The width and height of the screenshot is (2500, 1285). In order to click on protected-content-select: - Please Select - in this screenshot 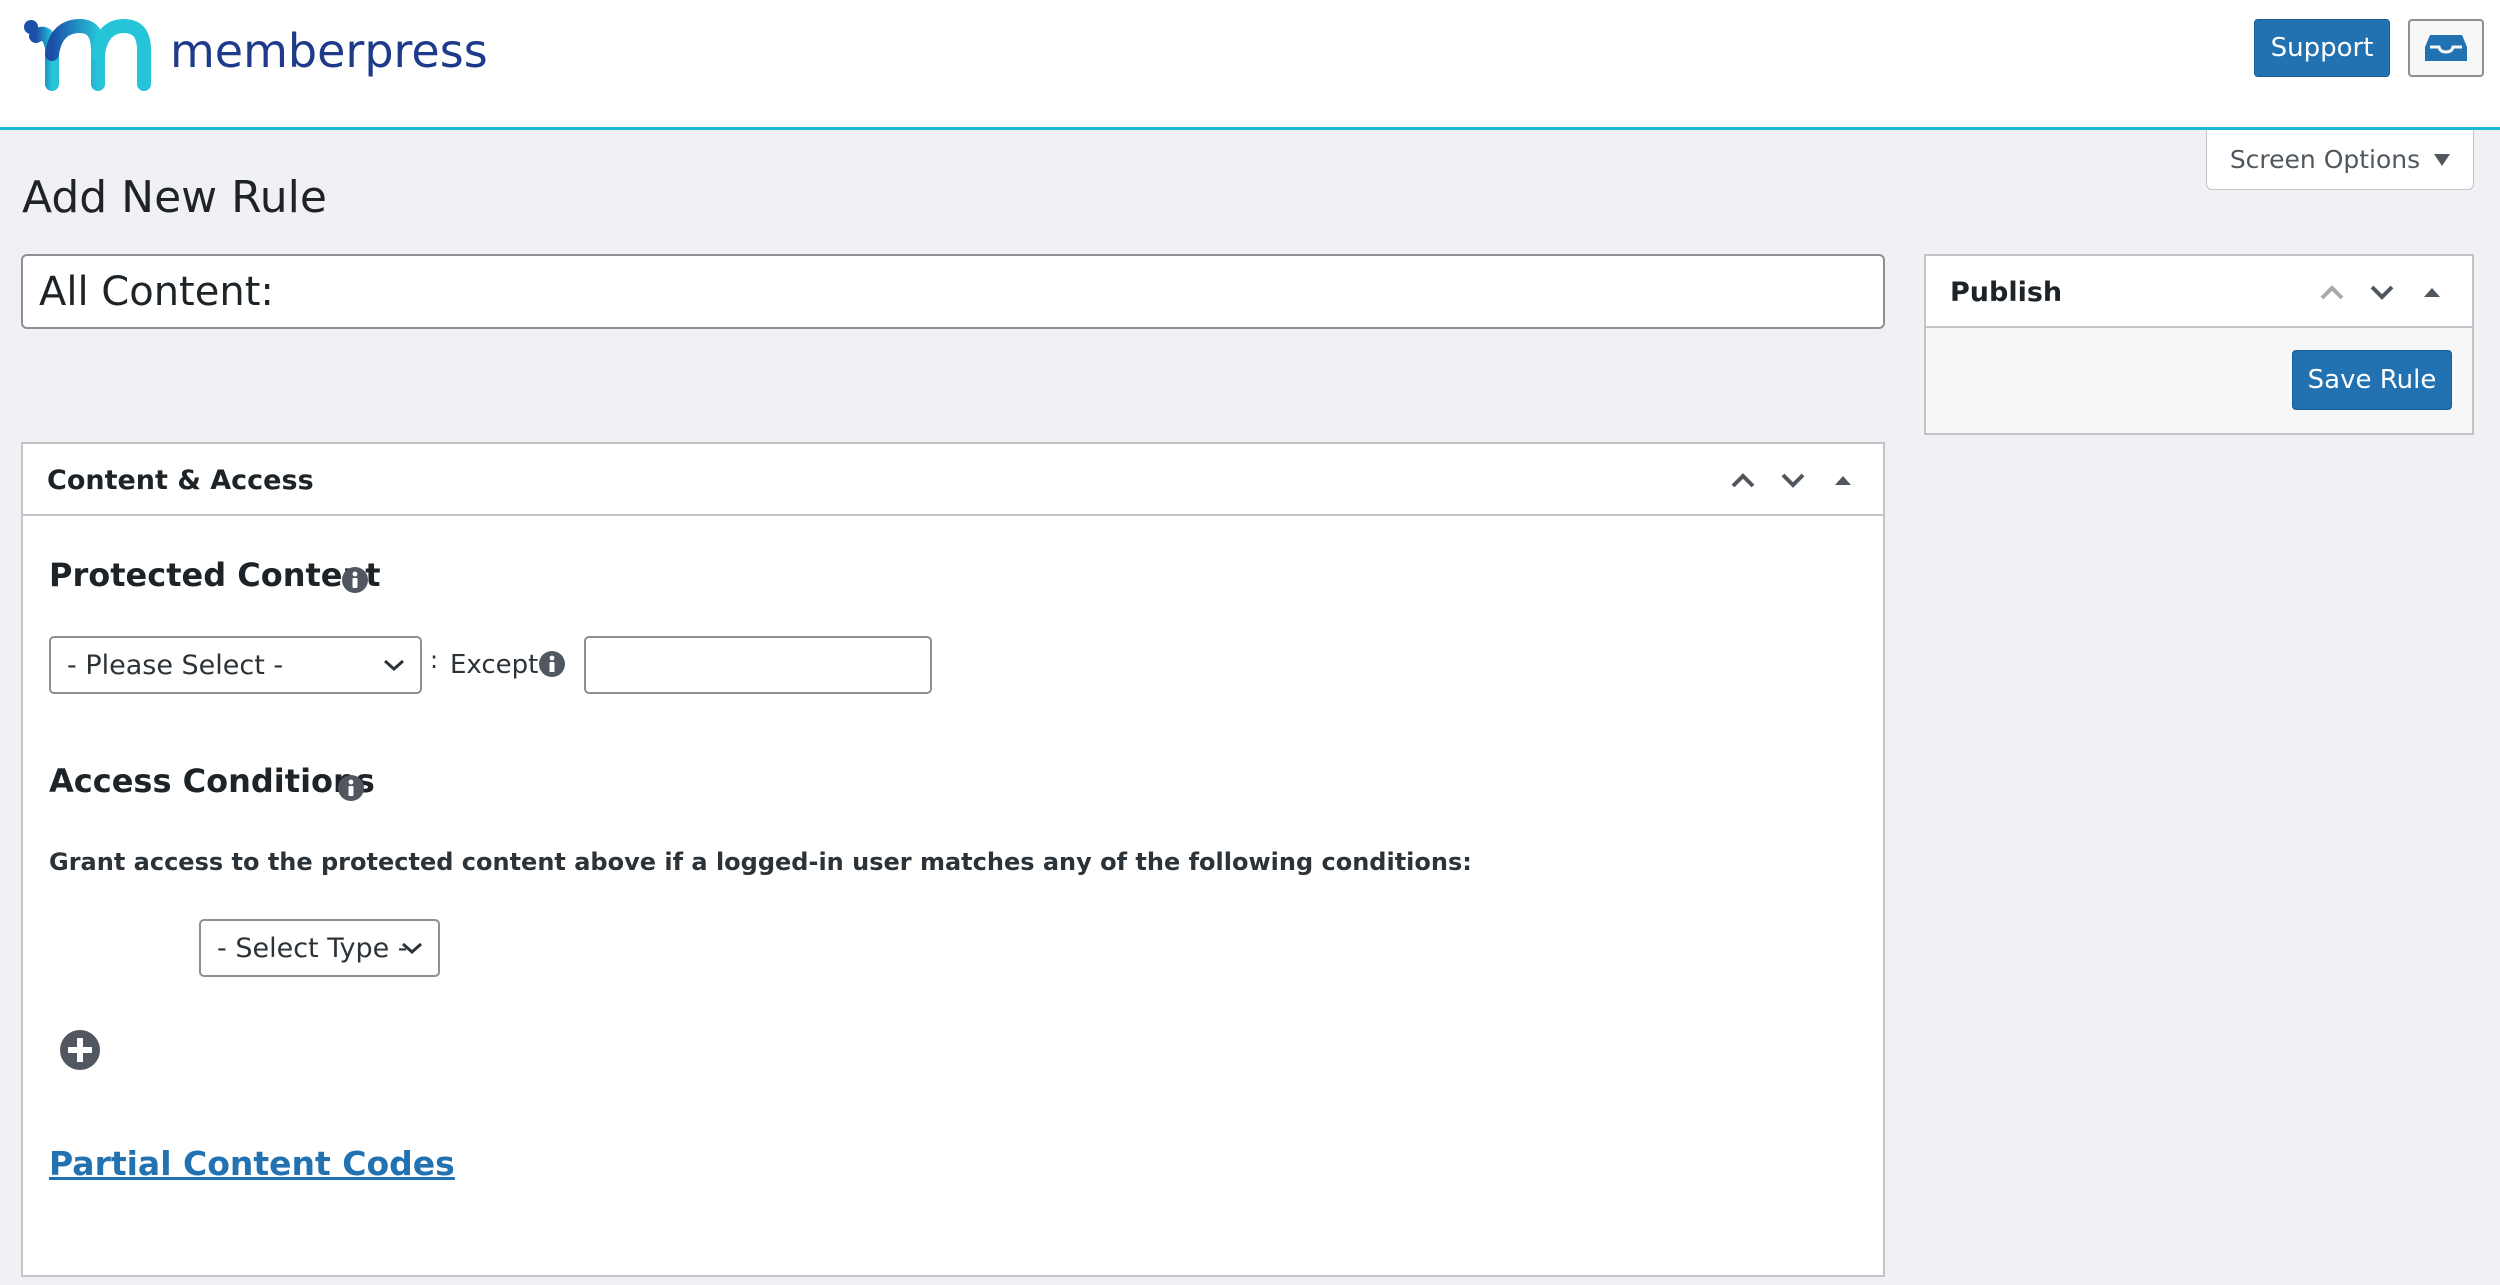, I will do `click(235, 665)`.